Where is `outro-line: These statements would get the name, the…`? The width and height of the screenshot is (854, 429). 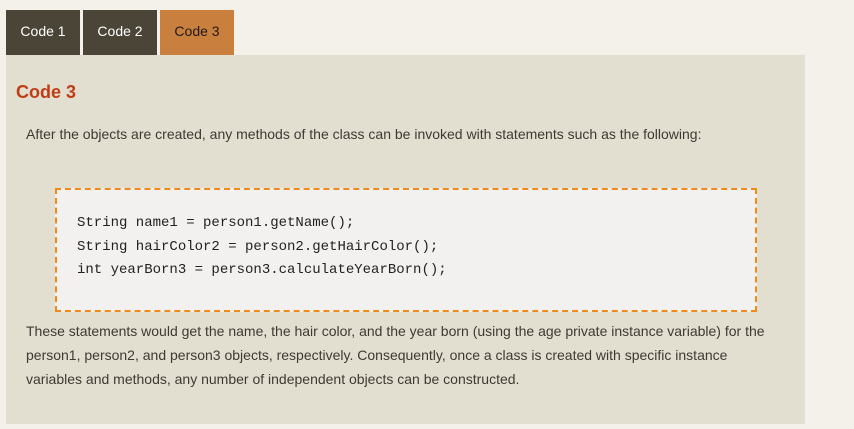
outro-line: These statements would get the name, the… is located at coordinates (395, 331).